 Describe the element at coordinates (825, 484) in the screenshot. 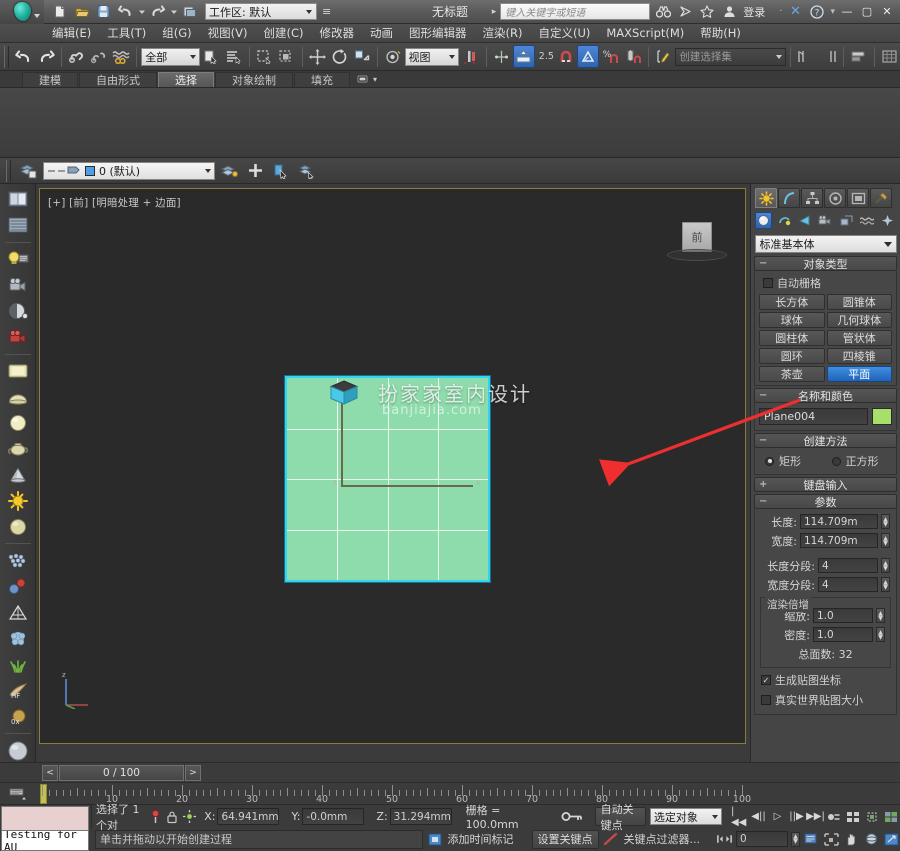

I see `keyboard-entry-header: + 键盘输入` at that location.